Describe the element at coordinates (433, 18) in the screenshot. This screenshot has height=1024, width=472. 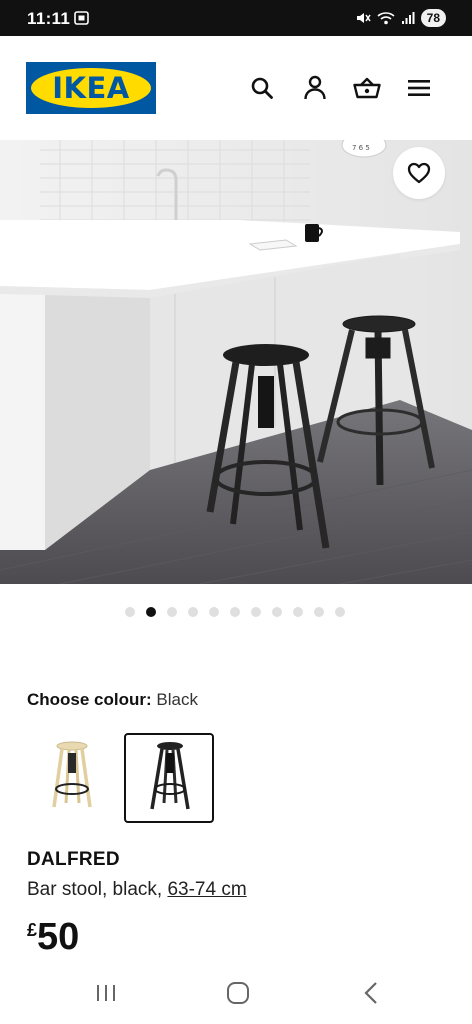
I see `battery-indicator: 78` at that location.